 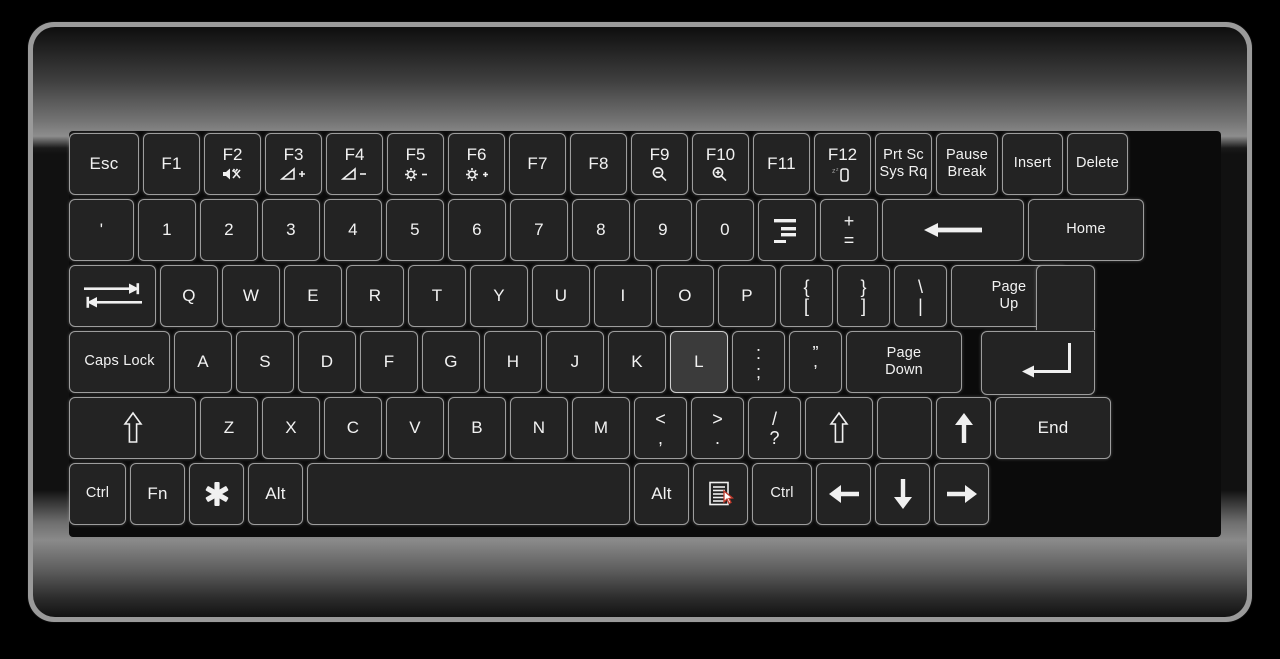 I want to click on key-label: I, so click(x=623, y=296).